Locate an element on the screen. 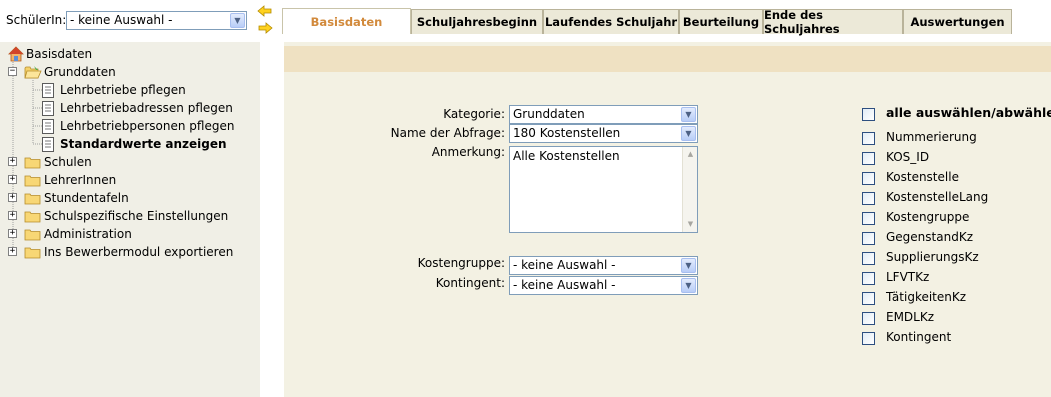 The height and width of the screenshot is (397, 1051). anmerkung-text: Alle Kostenstellen is located at coordinates (566, 156).